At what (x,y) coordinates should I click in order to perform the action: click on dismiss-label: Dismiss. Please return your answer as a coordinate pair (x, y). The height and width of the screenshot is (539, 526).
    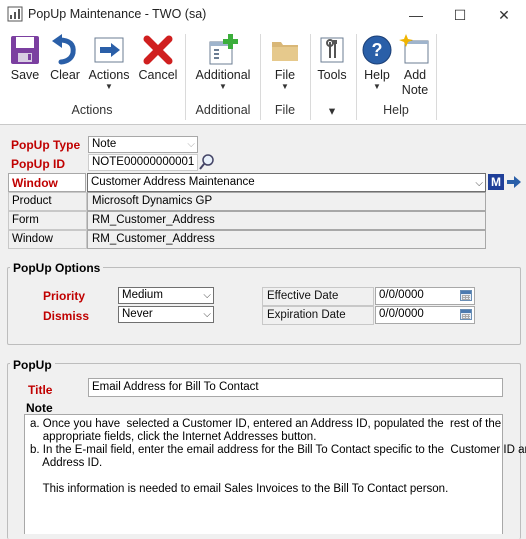
    Looking at the image, I should click on (66, 316).